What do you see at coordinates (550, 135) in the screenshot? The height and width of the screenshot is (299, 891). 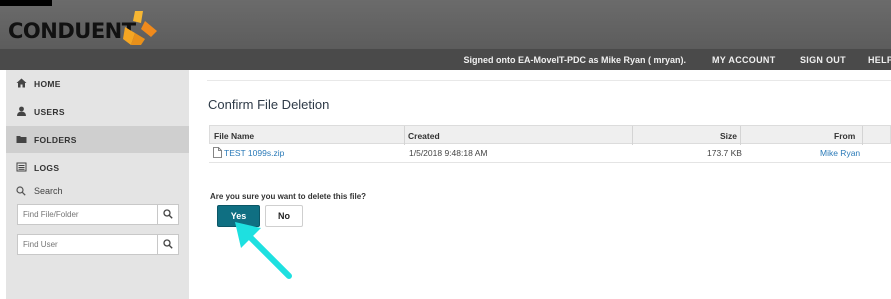 I see `table-header: File Name Created Size From` at bounding box center [550, 135].